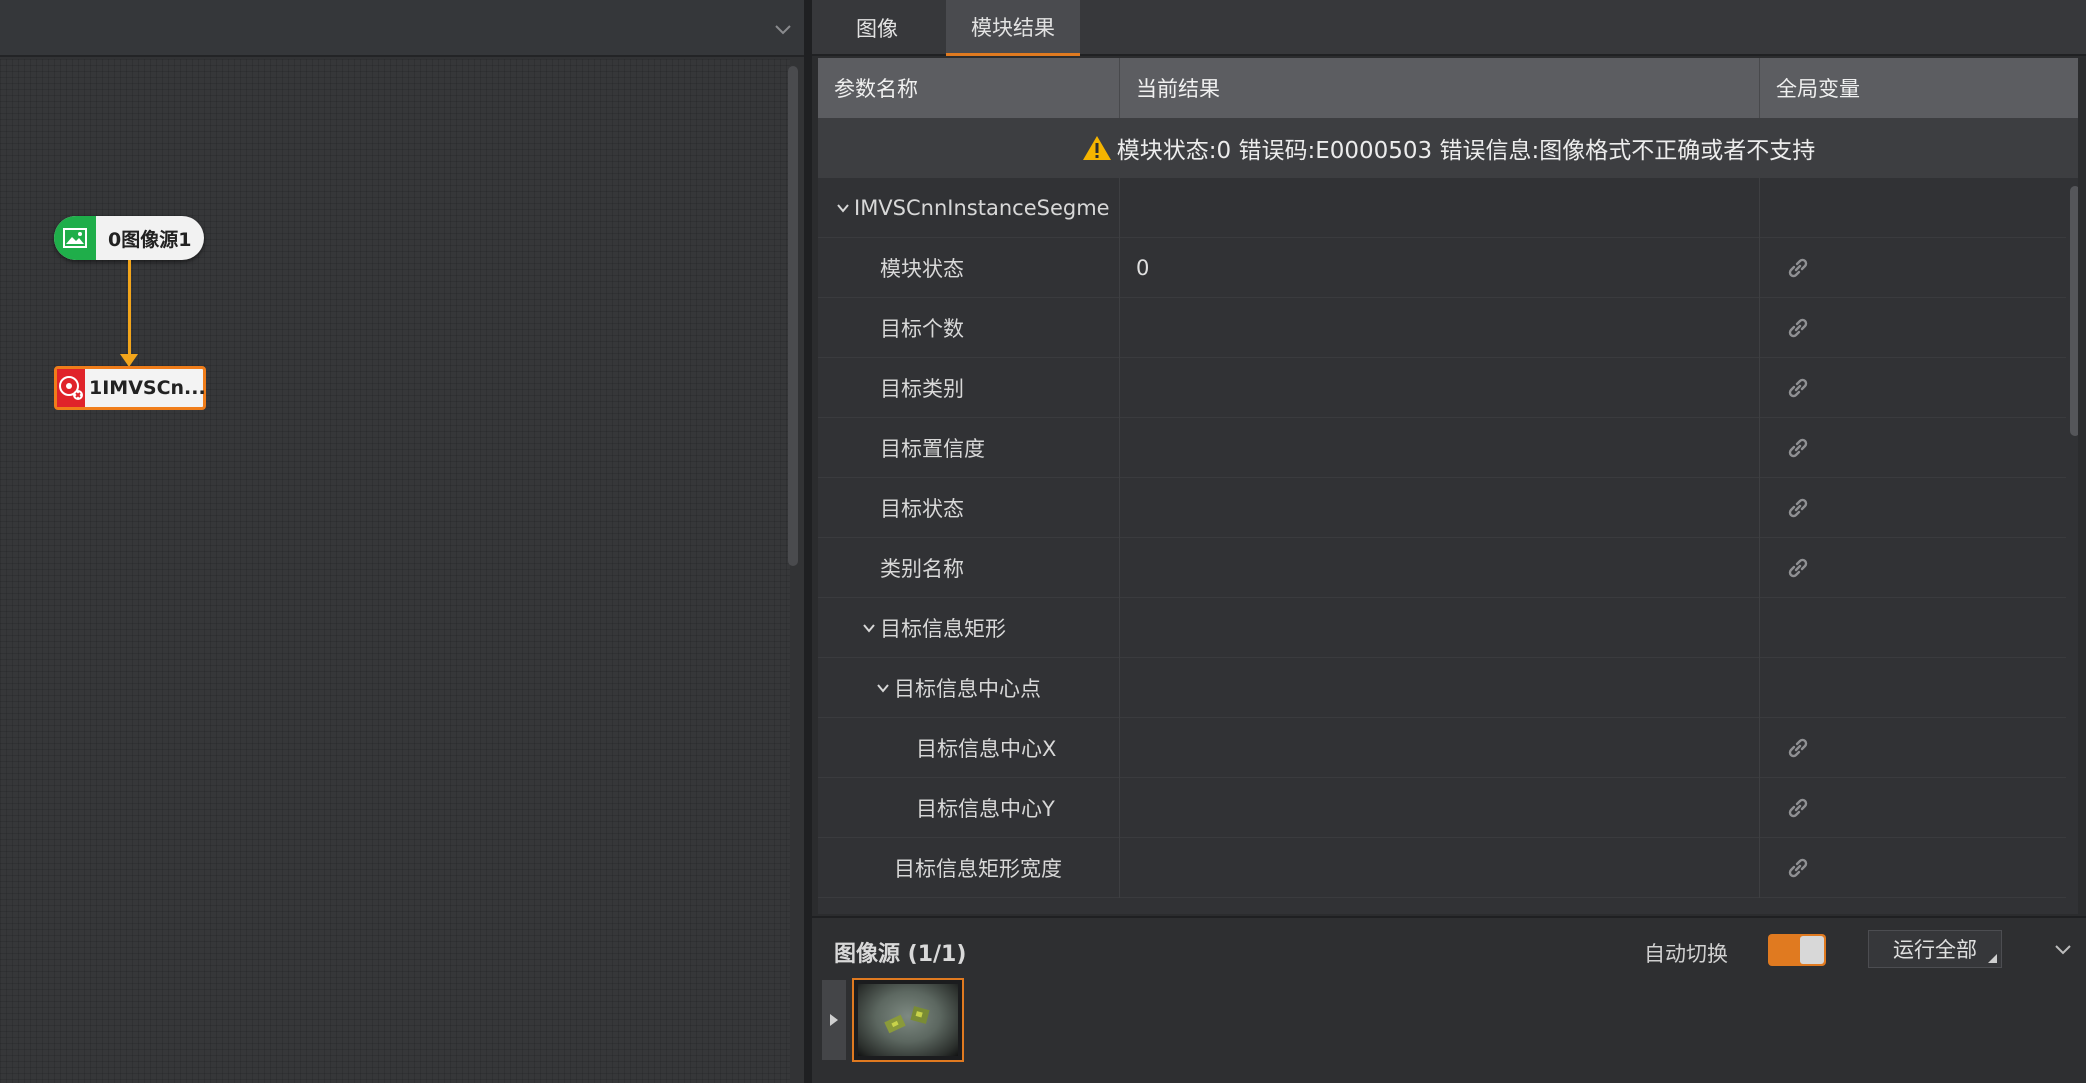 The width and height of the screenshot is (2086, 1083). Describe the element at coordinates (1812, 950) in the screenshot. I see `toggle-knob` at that location.